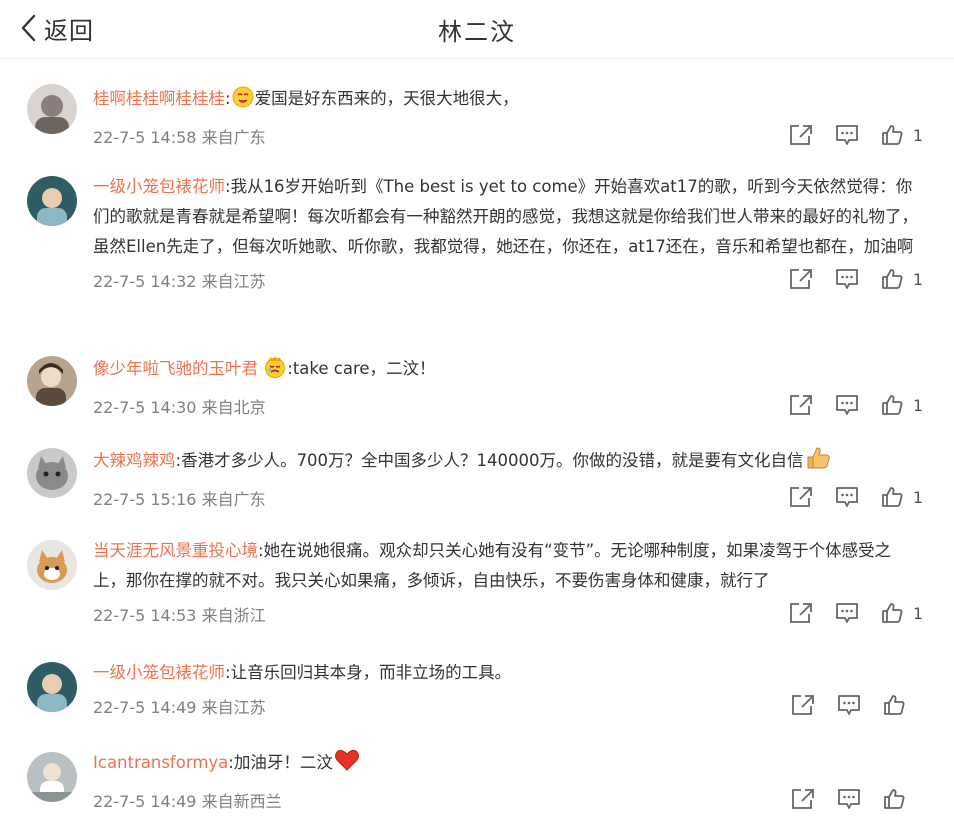 This screenshot has height=828, width=954. What do you see at coordinates (347, 765) in the screenshot?
I see `heart-icon` at bounding box center [347, 765].